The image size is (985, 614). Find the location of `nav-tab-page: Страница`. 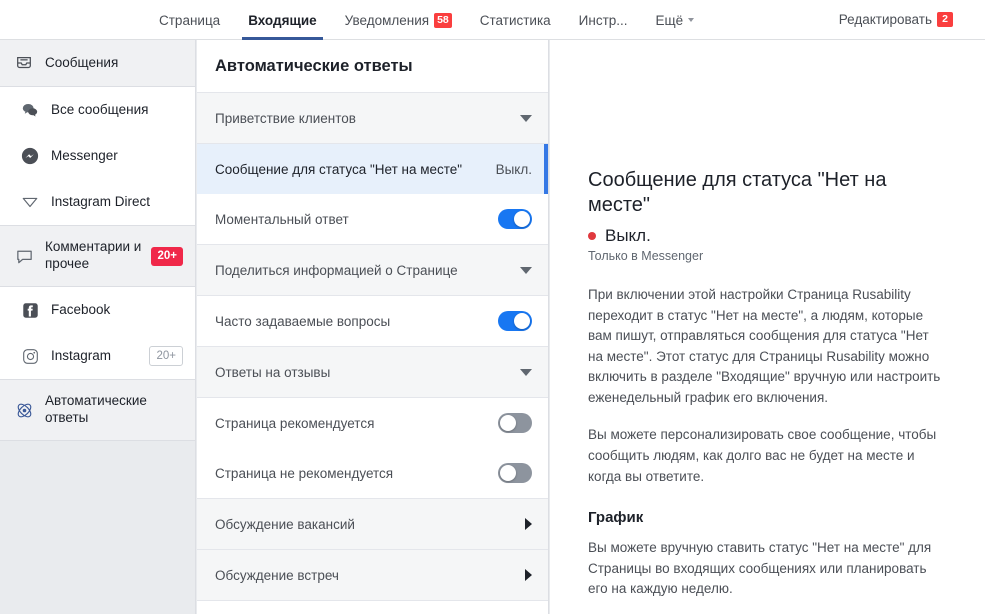

nav-tab-page: Страница is located at coordinates (189, 20).